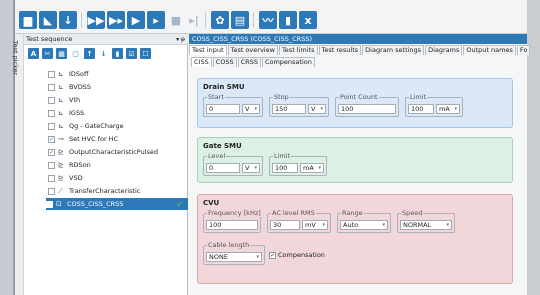 The height and width of the screenshot is (295, 540). I want to click on download-icon: ↓, so click(68, 20).